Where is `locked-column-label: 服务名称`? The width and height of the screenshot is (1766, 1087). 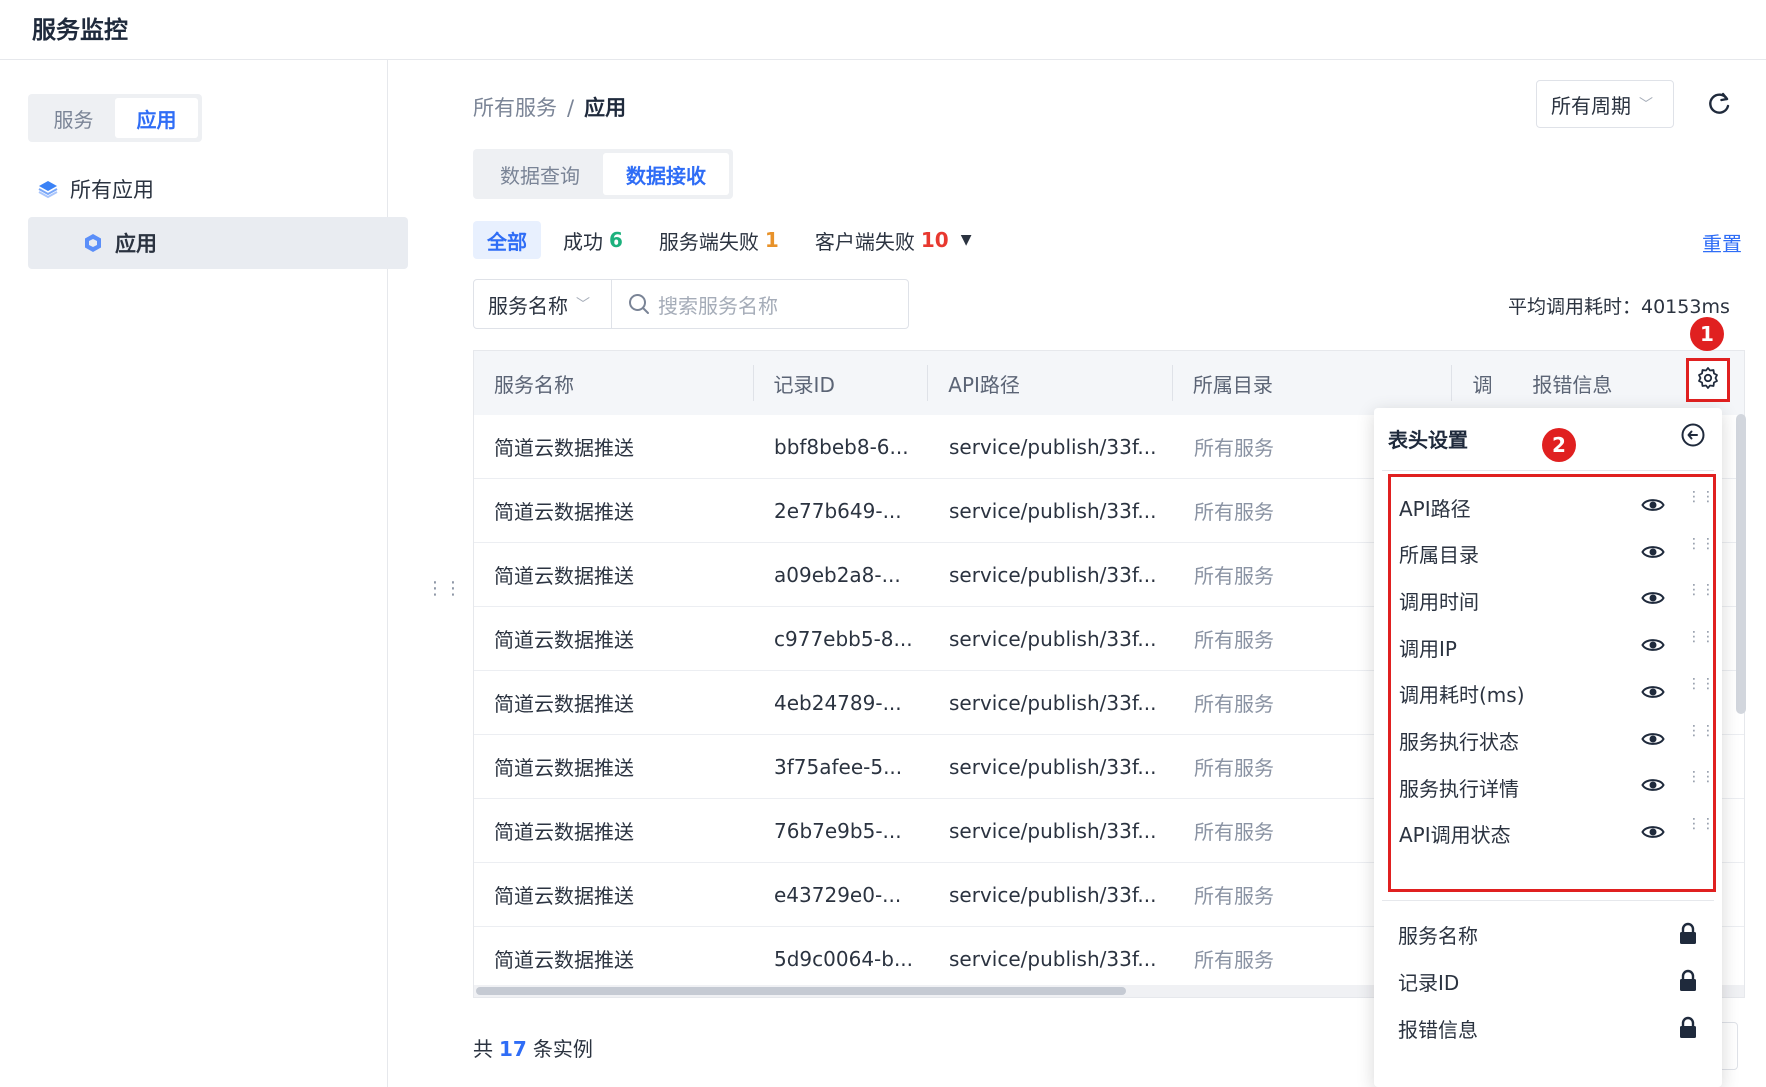 locked-column-label: 服务名称 is located at coordinates (1438, 935).